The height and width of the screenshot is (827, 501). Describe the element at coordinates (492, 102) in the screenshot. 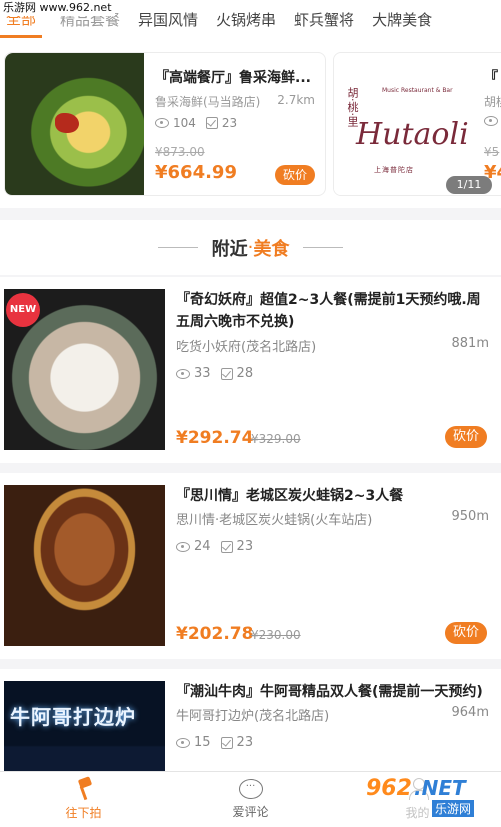

I see `featured-shop: 胡桃` at that location.